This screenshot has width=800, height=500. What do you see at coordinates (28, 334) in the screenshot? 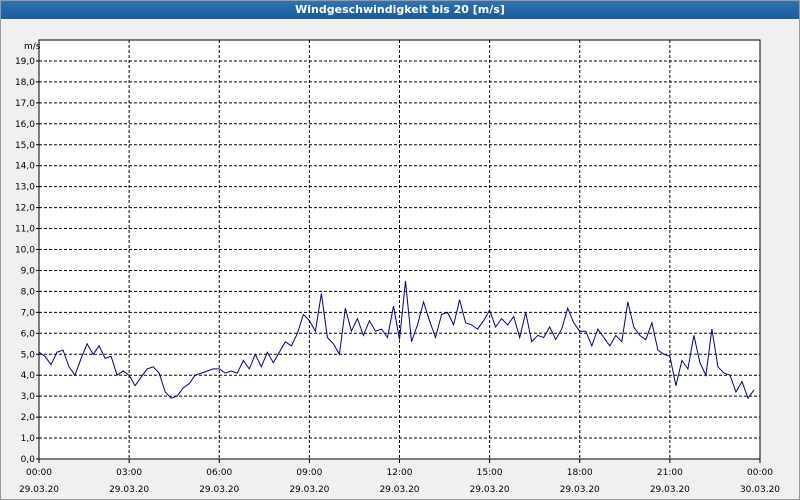
I see `y-tick-label: 6,0` at bounding box center [28, 334].